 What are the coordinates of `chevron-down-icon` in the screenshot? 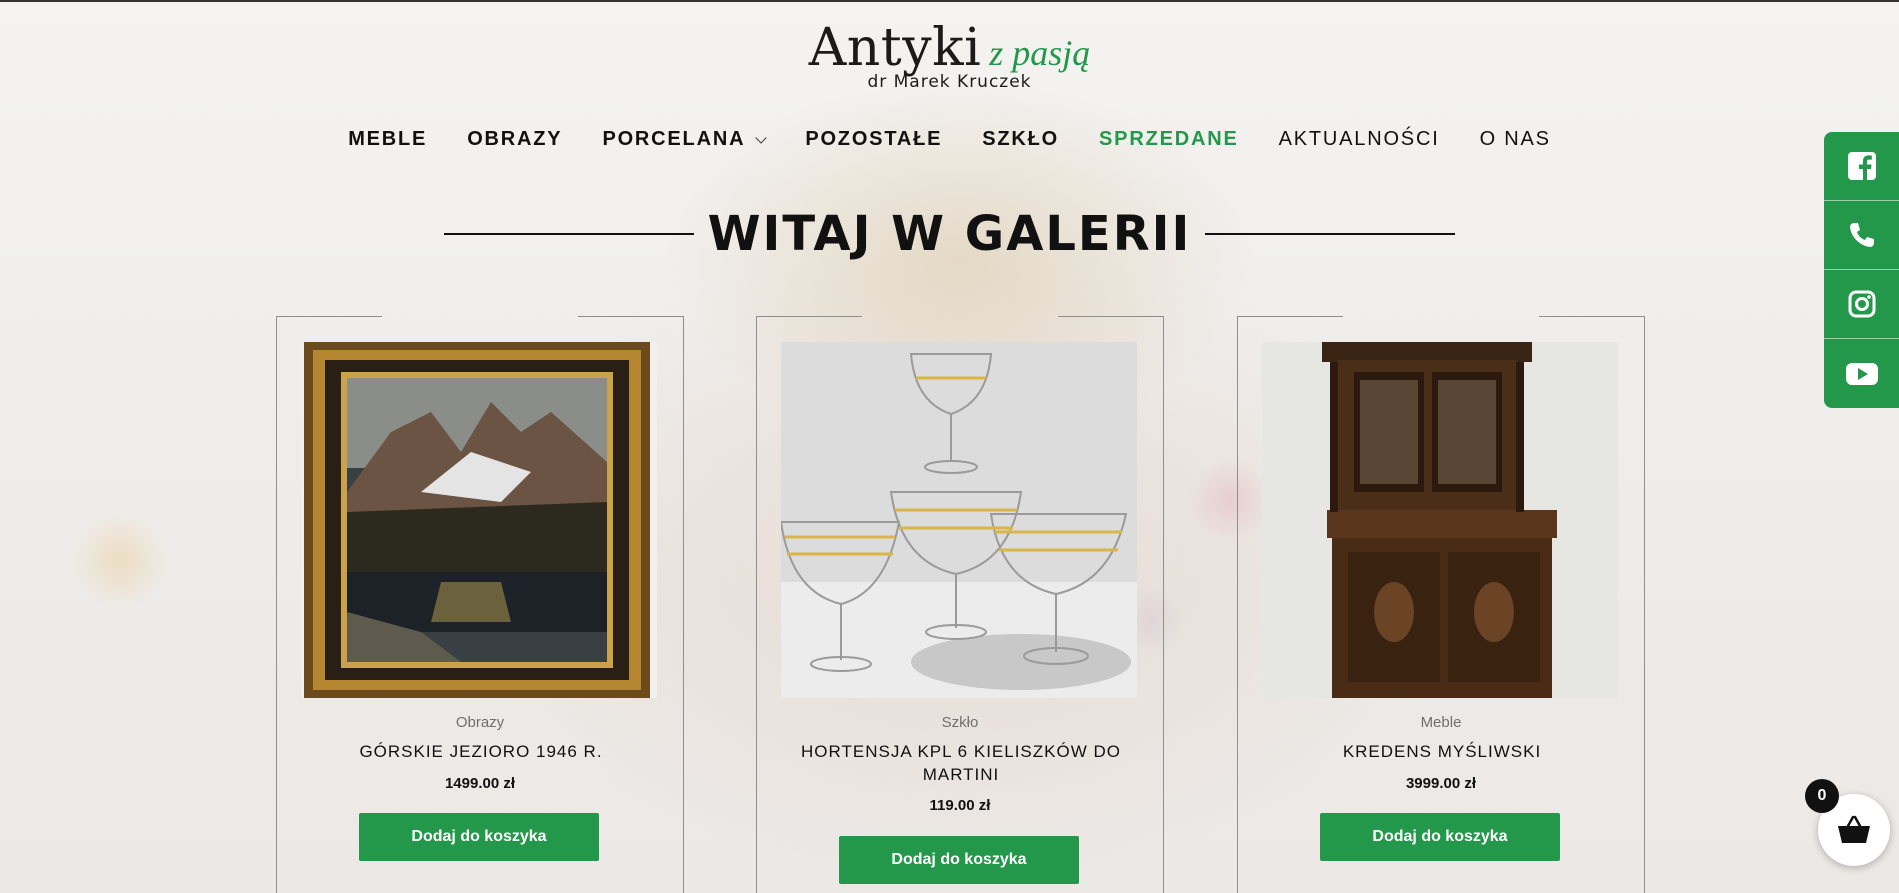 It's located at (761, 137).